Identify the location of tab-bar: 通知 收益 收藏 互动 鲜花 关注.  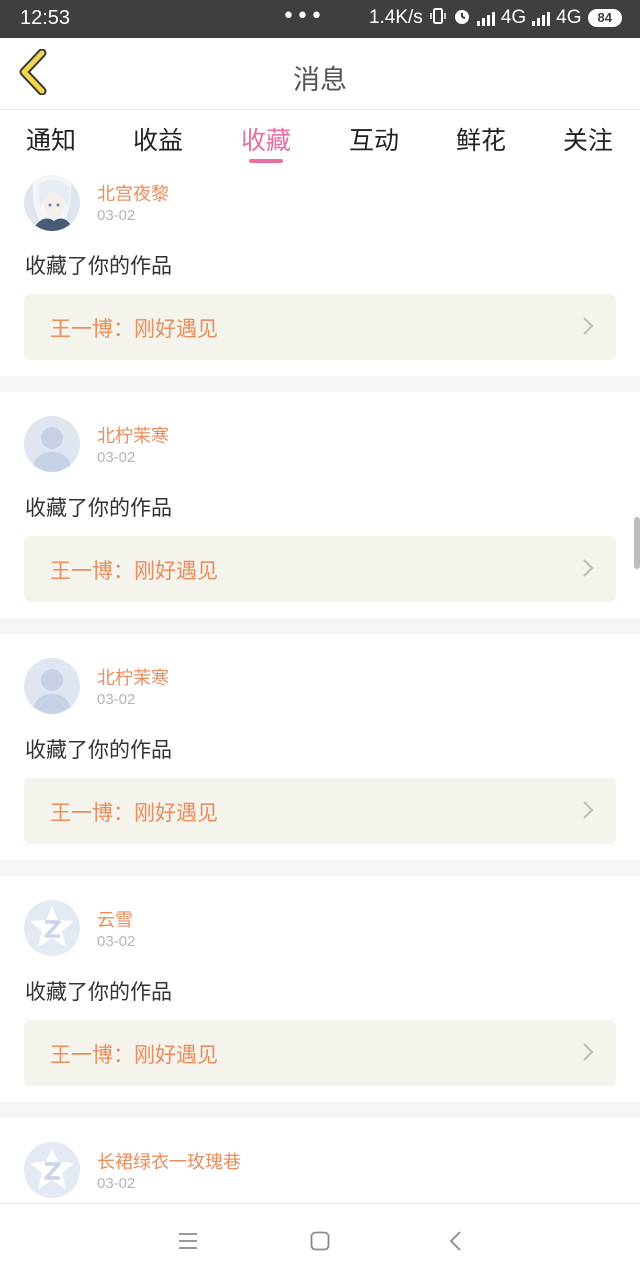
(320, 142).